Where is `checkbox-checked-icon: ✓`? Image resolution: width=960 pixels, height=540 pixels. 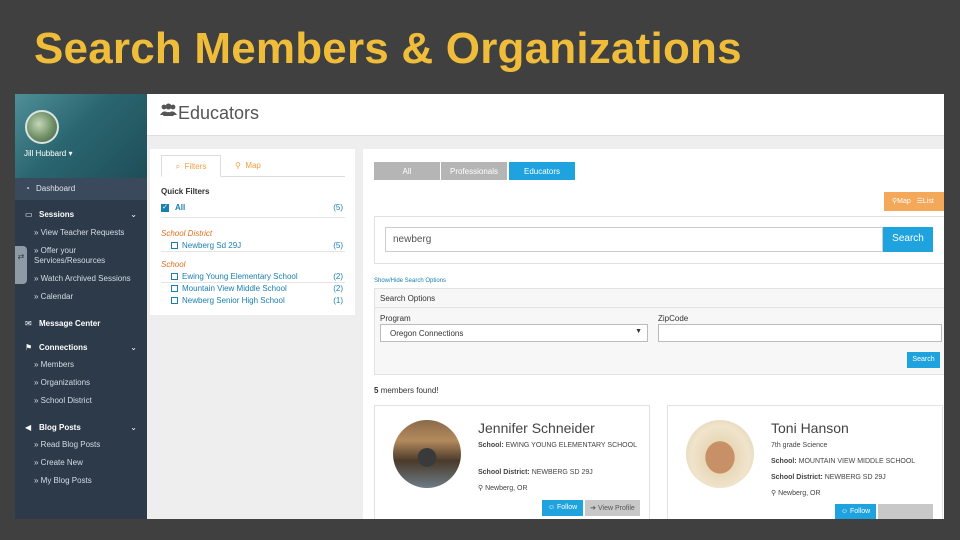
checkbox-checked-icon: ✓ is located at coordinates (165, 208).